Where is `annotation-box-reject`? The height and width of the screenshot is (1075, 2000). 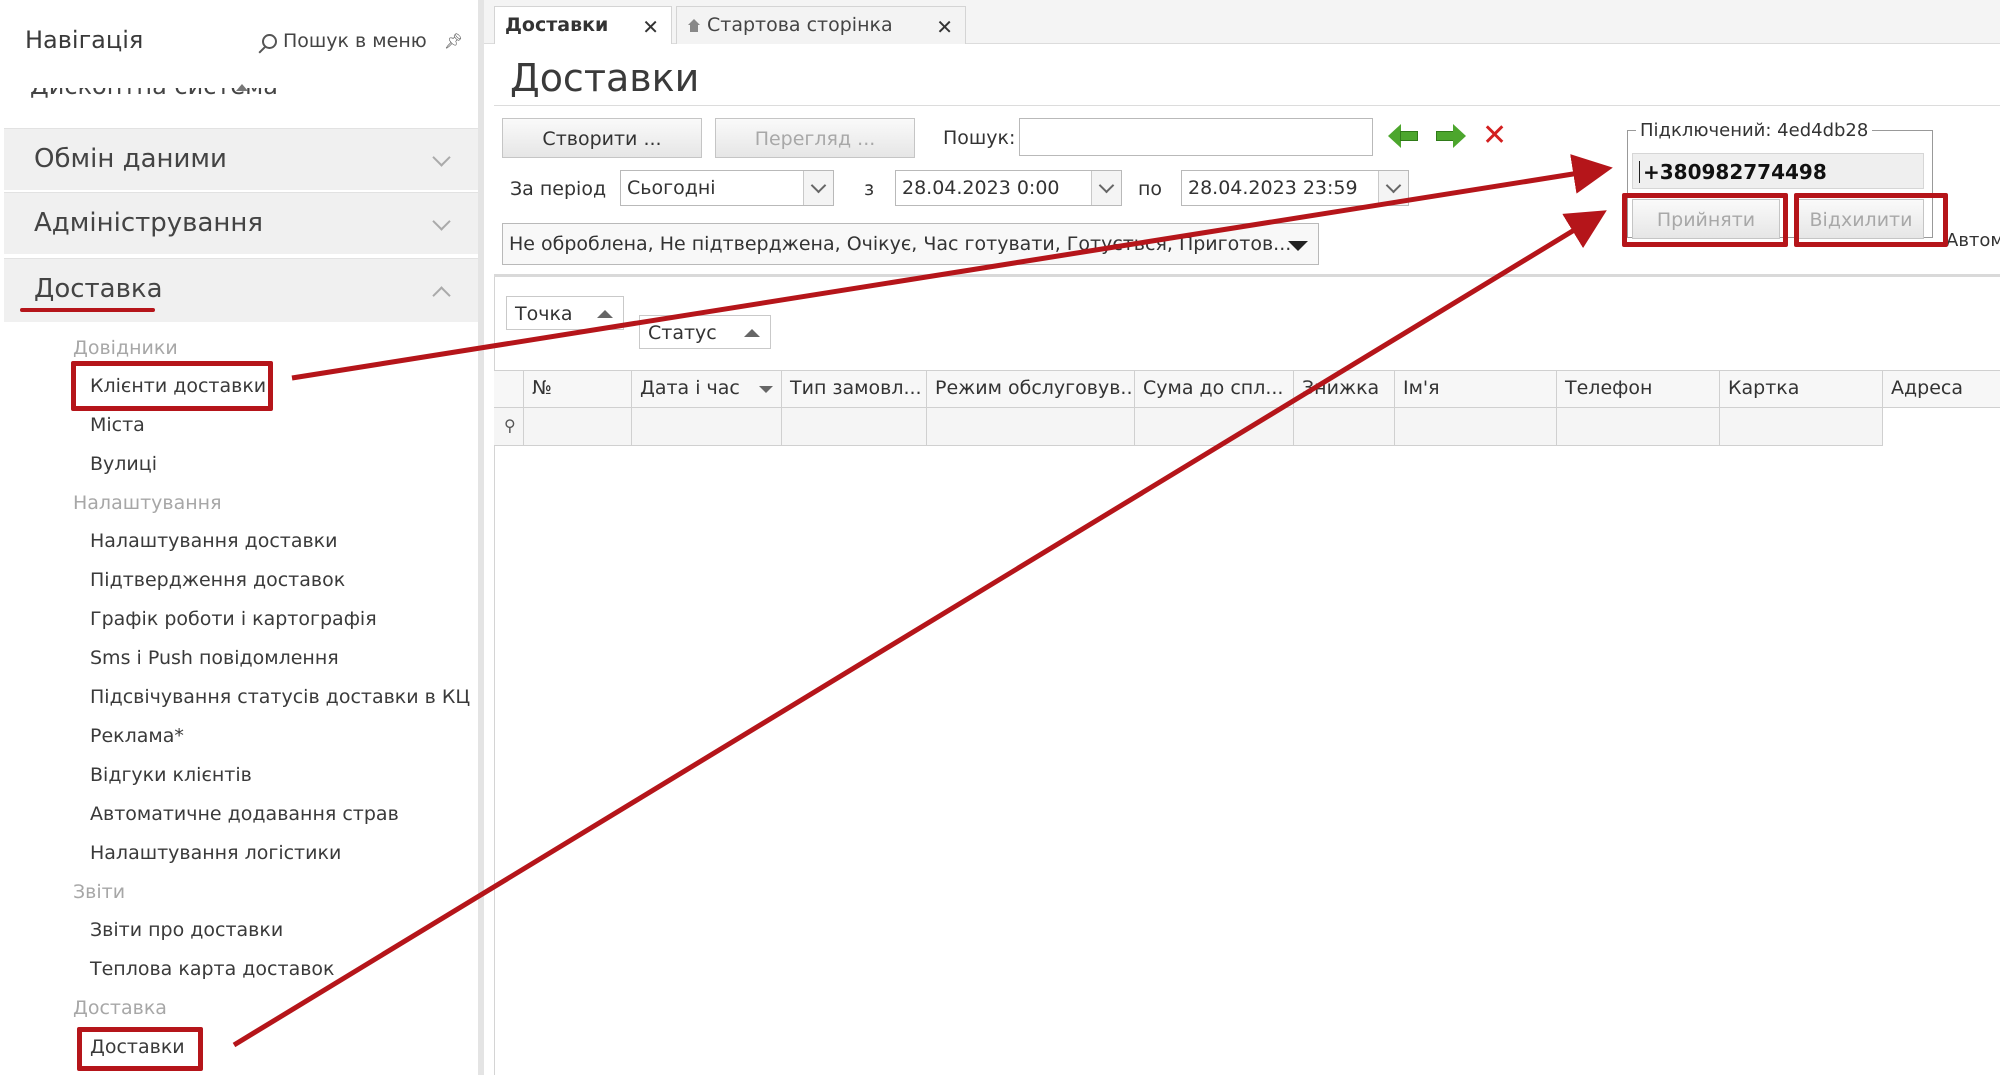 annotation-box-reject is located at coordinates (1871, 220).